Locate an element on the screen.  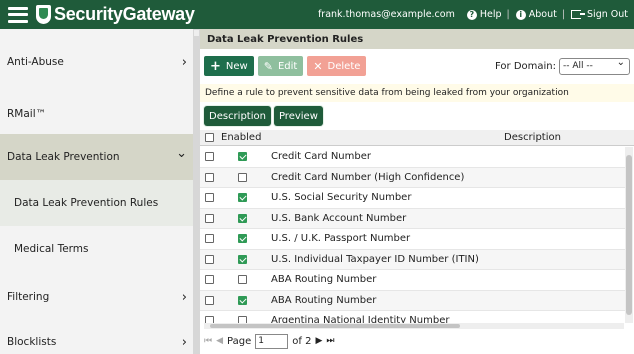
delete-label: Delete is located at coordinates (344, 66).